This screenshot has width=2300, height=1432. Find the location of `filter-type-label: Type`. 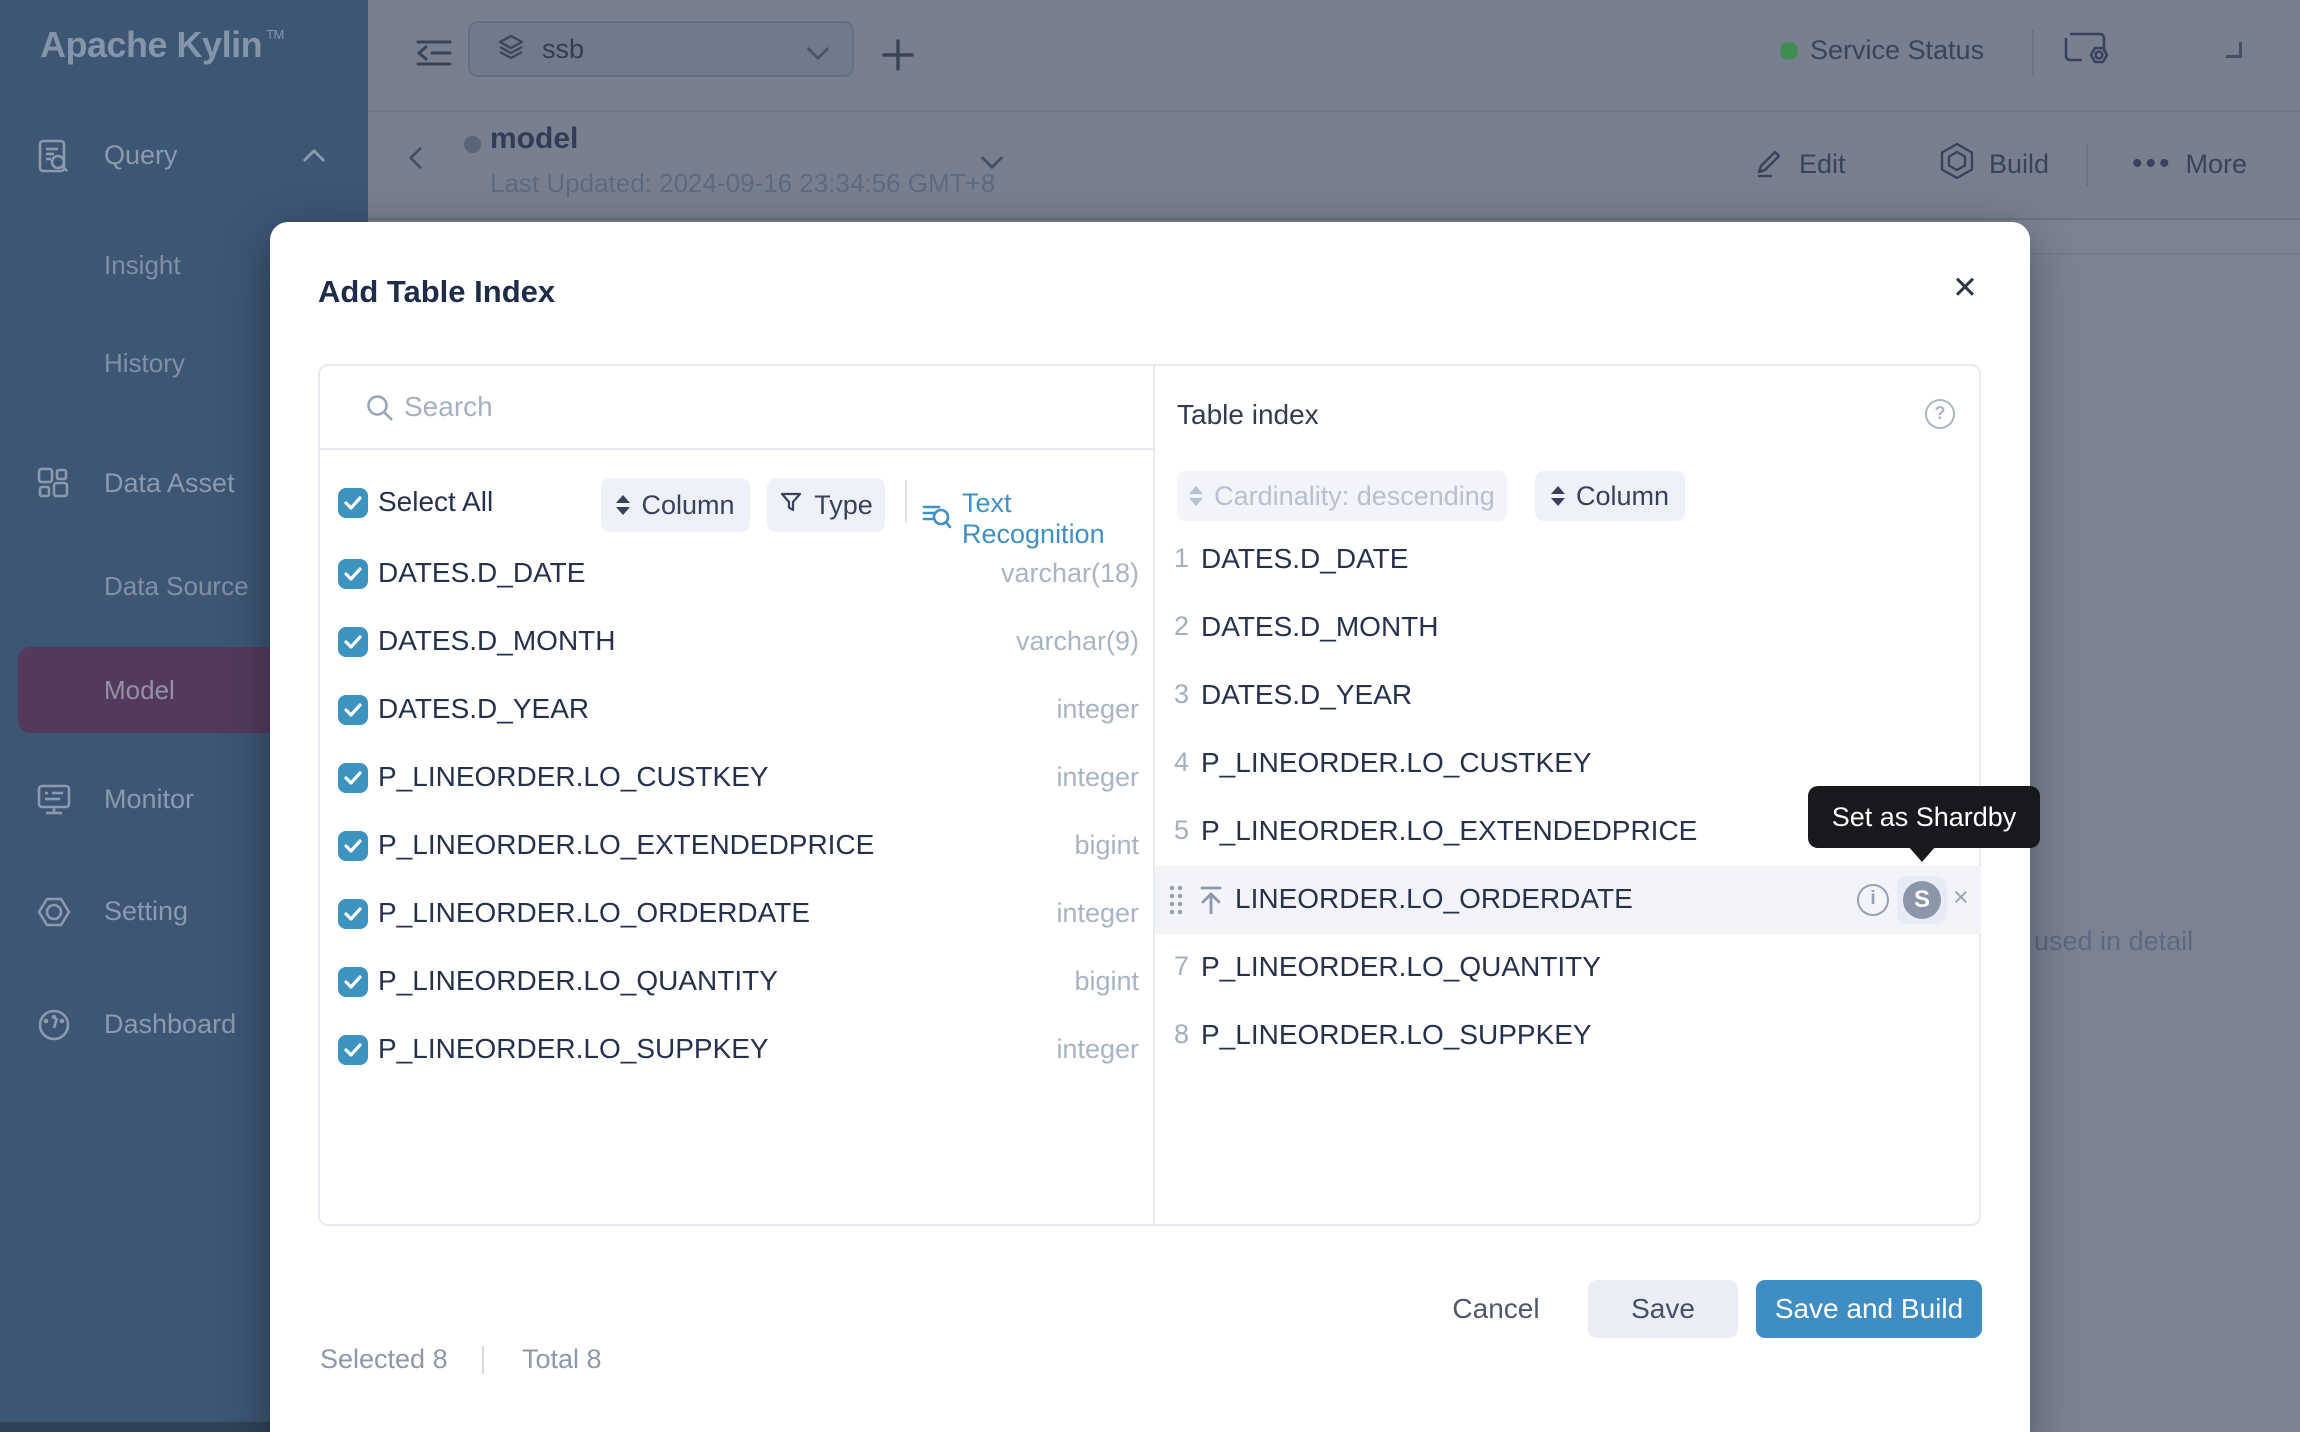

filter-type-label: Type is located at coordinates (843, 504).